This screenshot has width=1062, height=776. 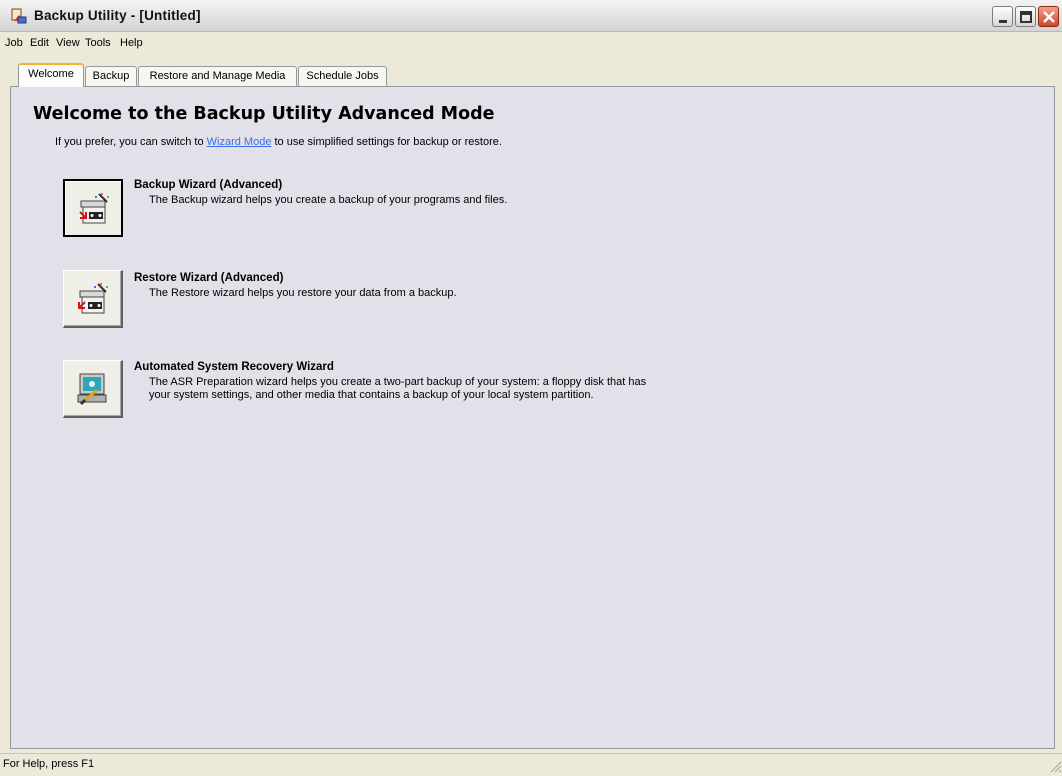 What do you see at coordinates (531, 44) in the screenshot?
I see `menu-bar: Job Edit View Tools Help` at bounding box center [531, 44].